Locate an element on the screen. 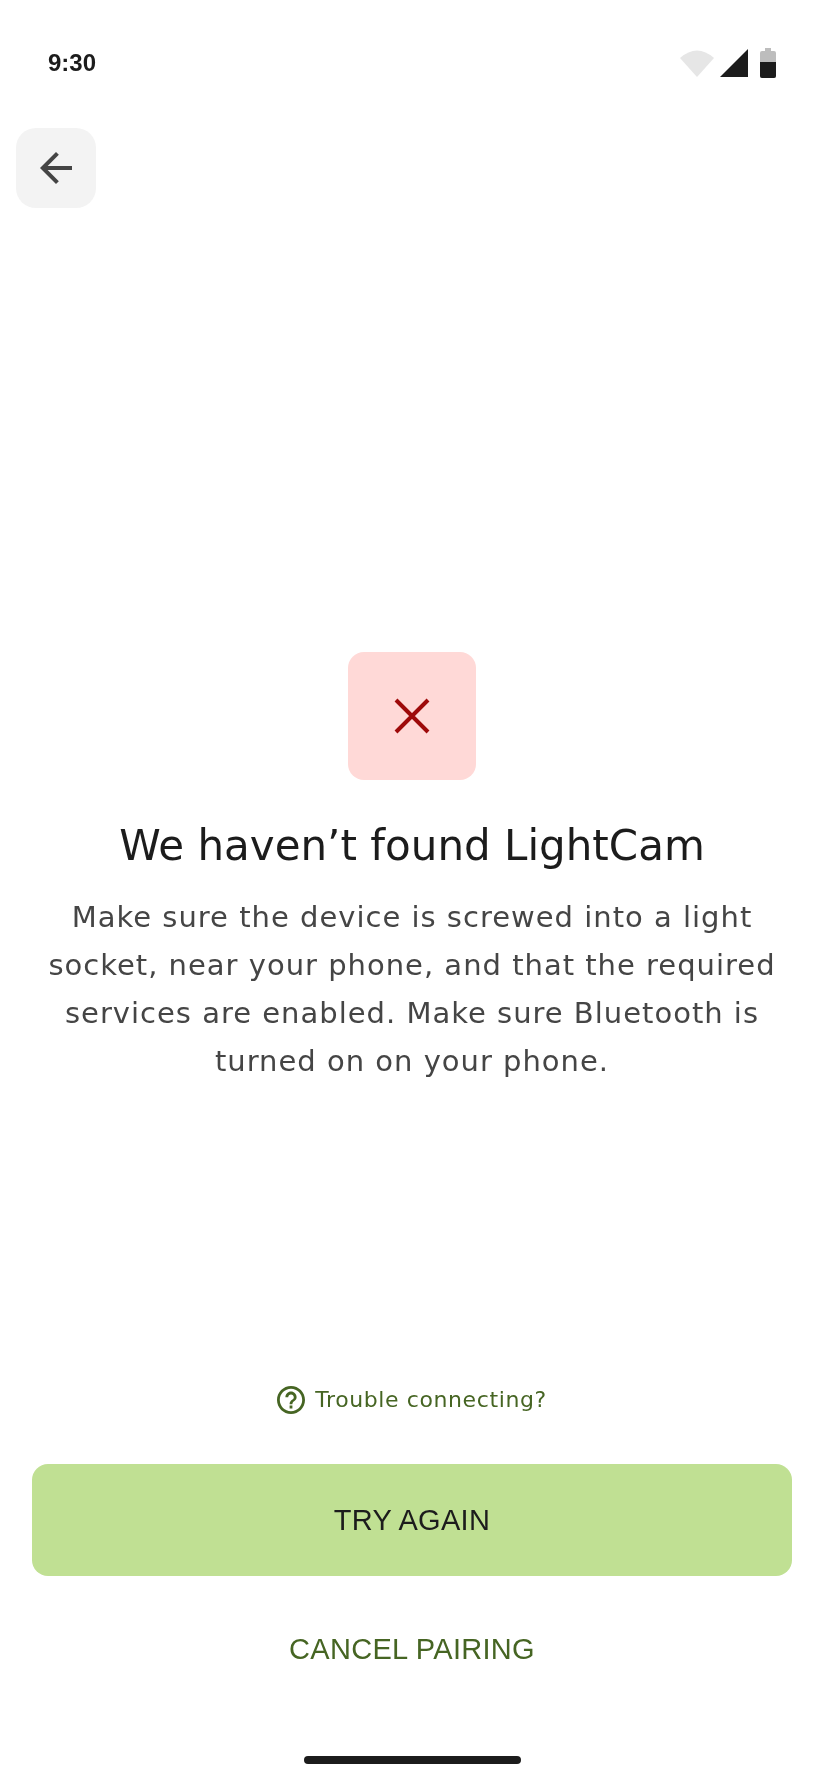 The height and width of the screenshot is (1784, 824). wifi-icon is located at coordinates (697, 63).